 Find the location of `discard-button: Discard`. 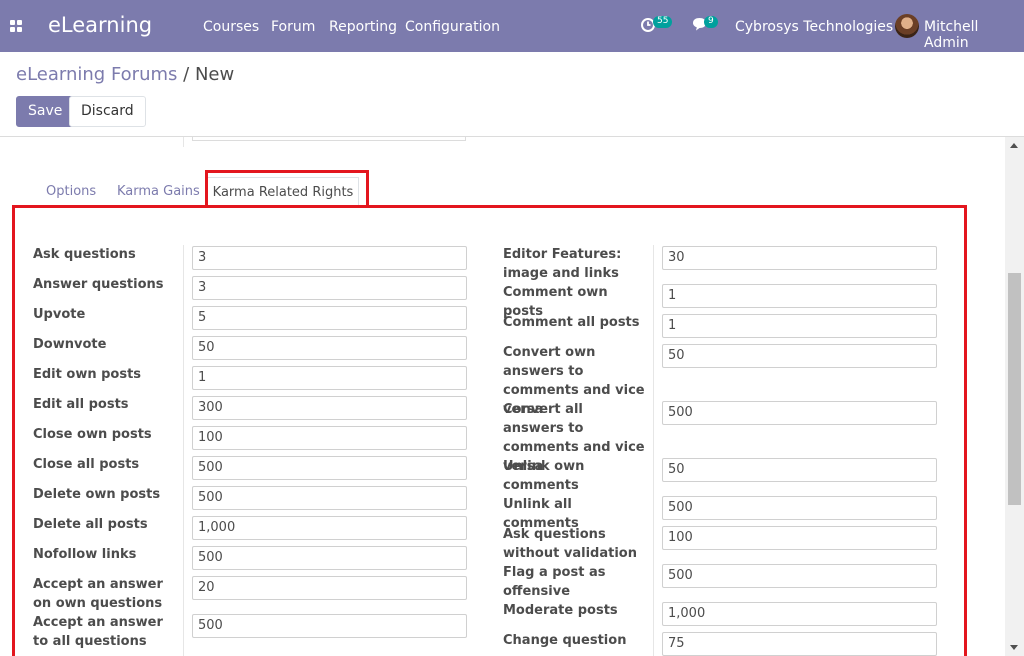

discard-button: Discard is located at coordinates (107, 111).